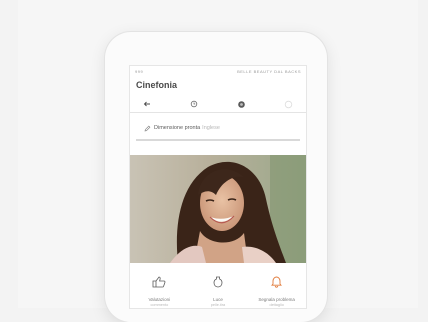 The image size is (428, 322). Describe the element at coordinates (269, 71) in the screenshot. I see `status-right: BELLE BEAUTY DAL BACKS` at that location.